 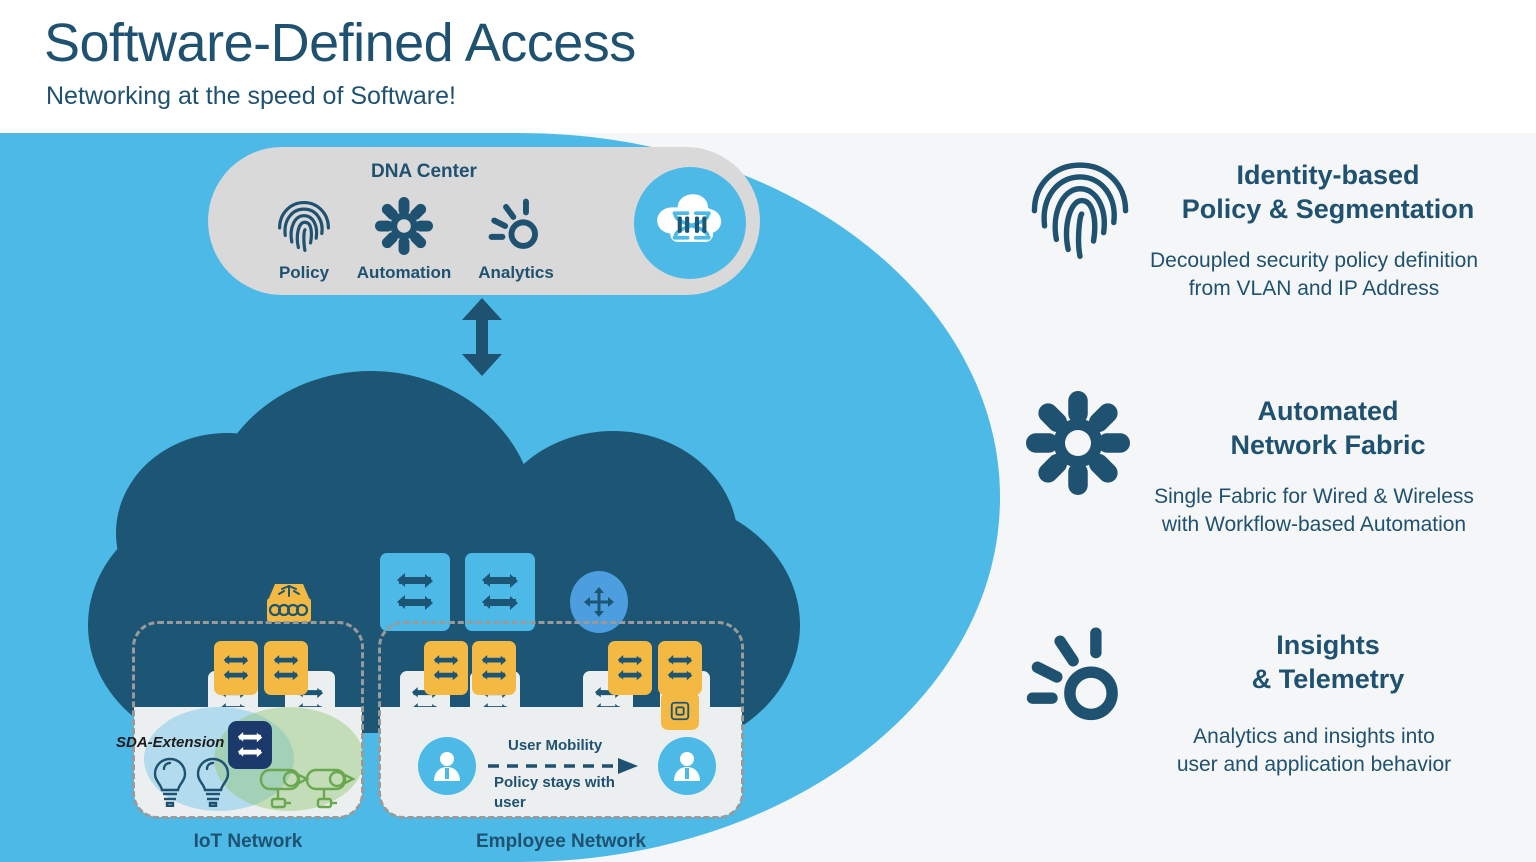 I want to click on iot-zone-label: IoT Network, so click(x=248, y=841).